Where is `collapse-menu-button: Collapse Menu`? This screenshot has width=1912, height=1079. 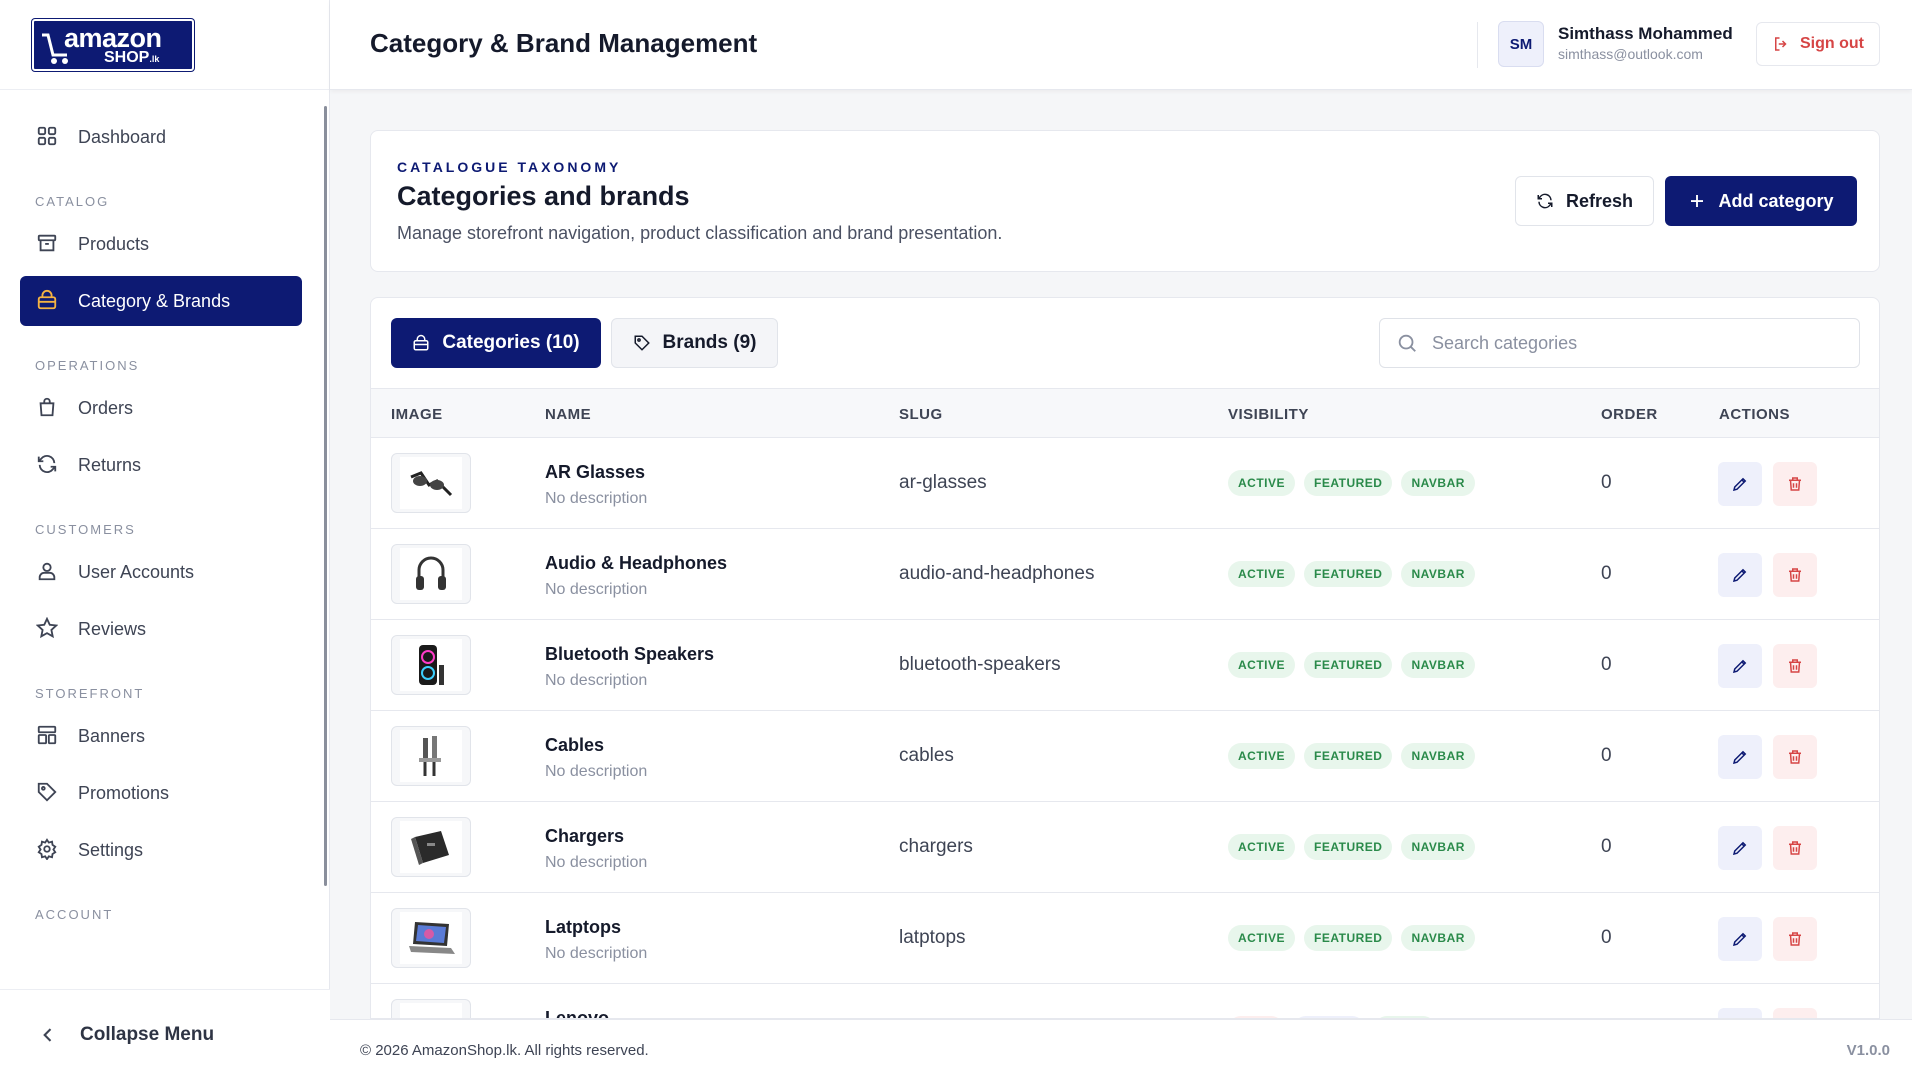 collapse-menu-button: Collapse Menu is located at coordinates (165, 1034).